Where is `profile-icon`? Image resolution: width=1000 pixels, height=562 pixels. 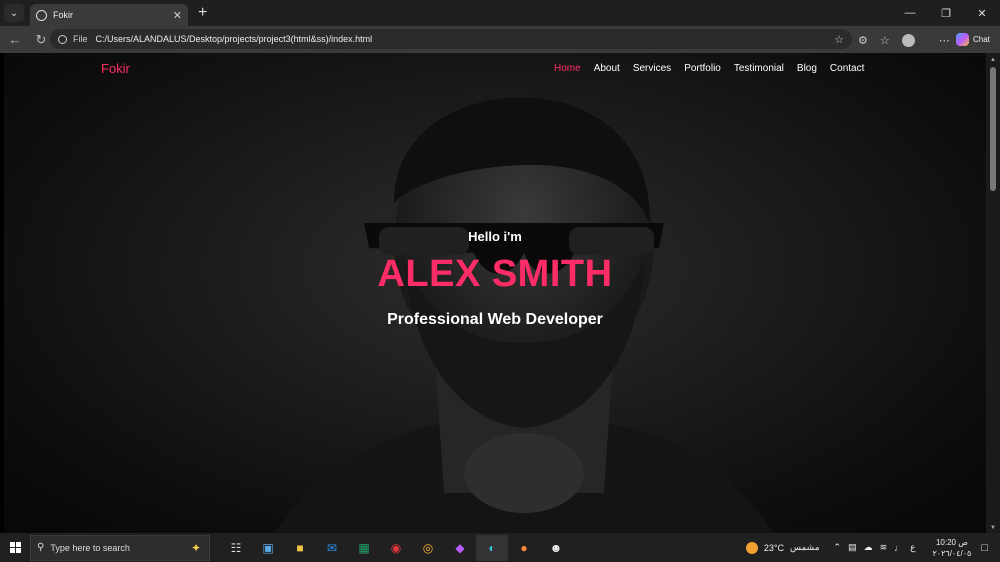 profile-icon is located at coordinates (908, 40).